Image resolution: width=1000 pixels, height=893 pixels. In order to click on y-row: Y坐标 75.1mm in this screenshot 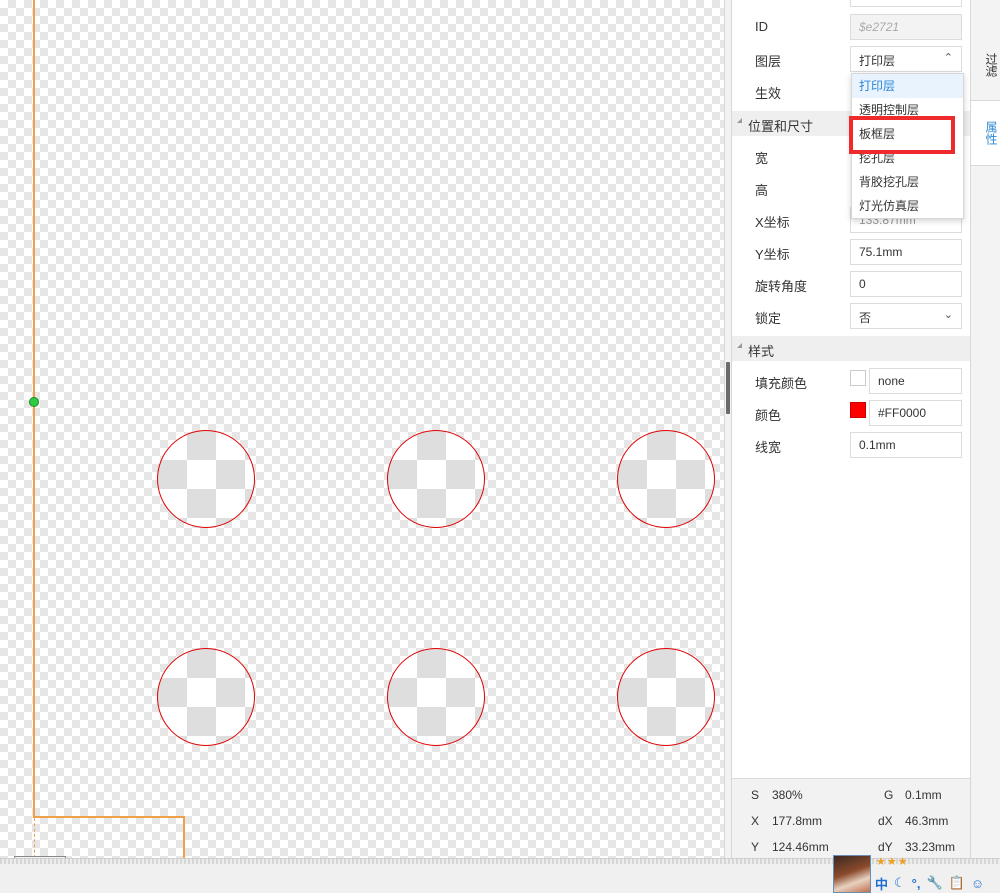, I will do `click(851, 252)`.